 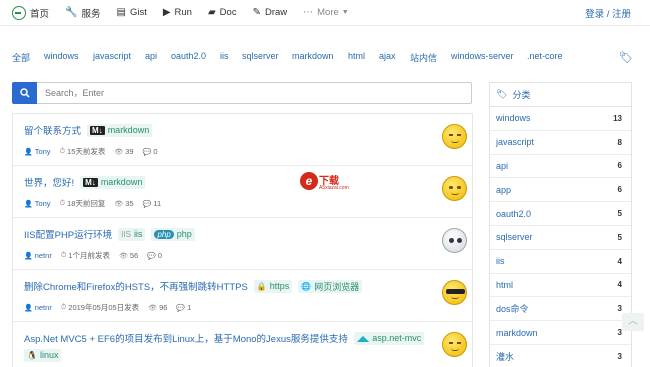 What do you see at coordinates (71, 12) in the screenshot?
I see `wrench-icon: 🔧` at bounding box center [71, 12].